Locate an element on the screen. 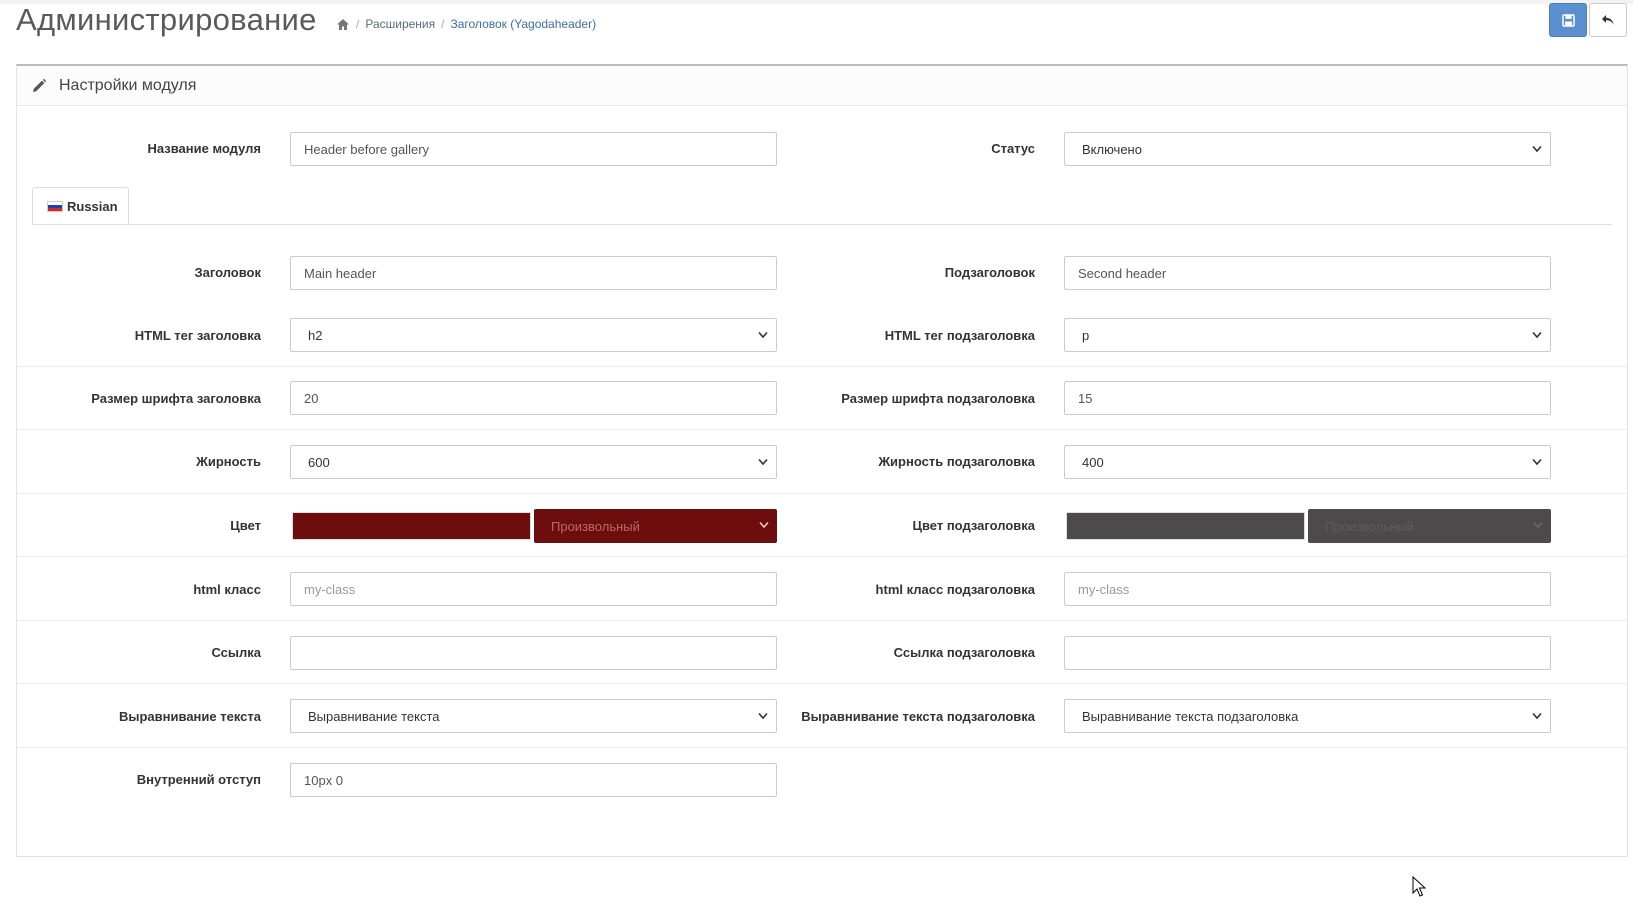 Image resolution: width=1633 pixels, height=910 pixels. align-value: Выравнивание текста is located at coordinates (374, 716).